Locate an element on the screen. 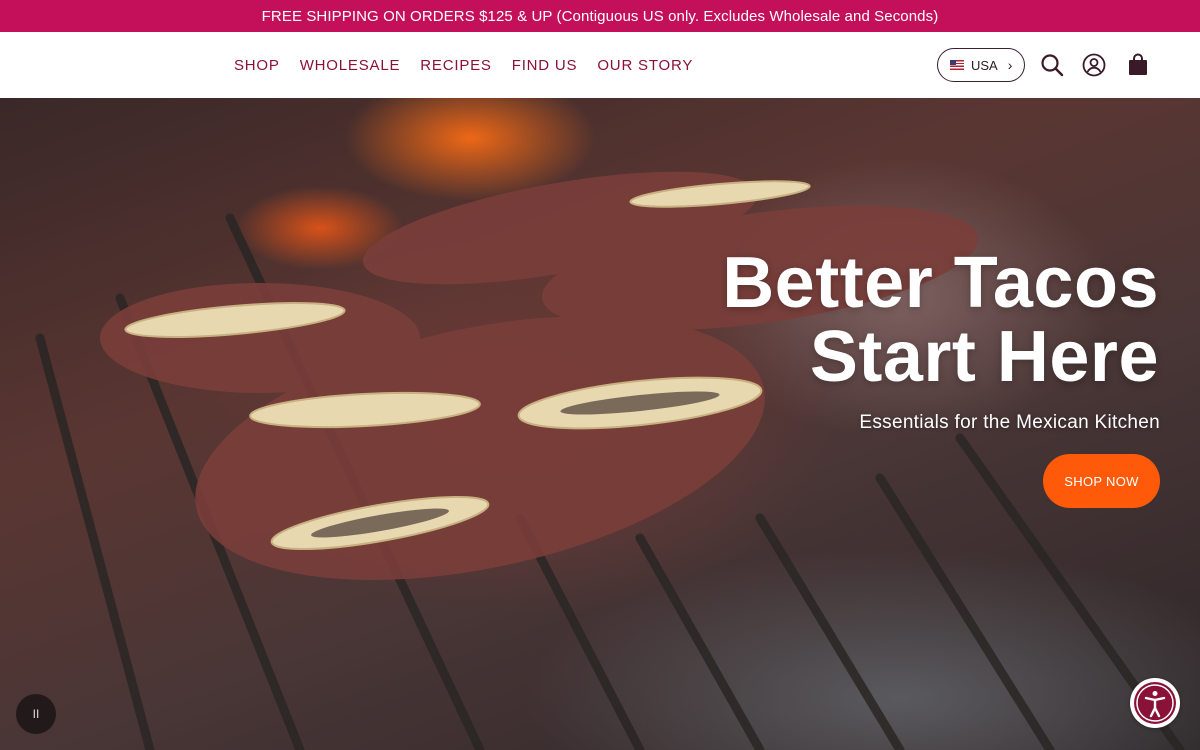 The image size is (1200, 750). pause-video-button: II is located at coordinates (36, 714).